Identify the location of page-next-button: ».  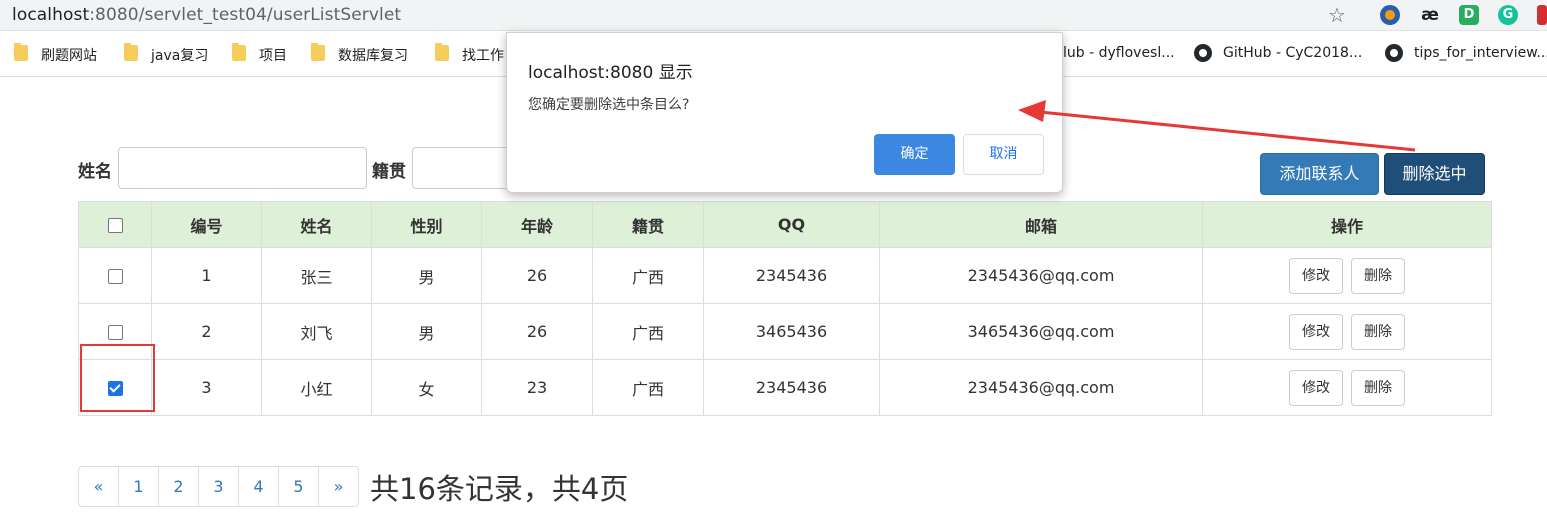
(338, 486).